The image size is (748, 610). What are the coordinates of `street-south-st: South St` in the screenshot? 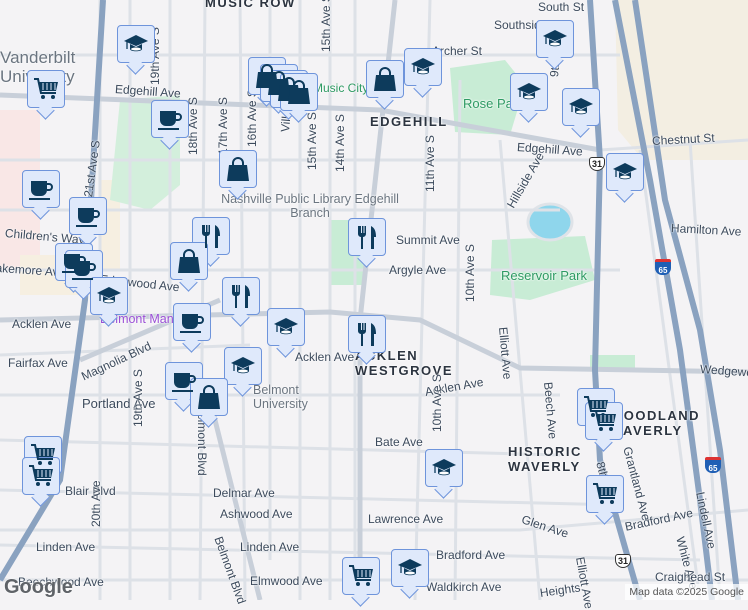 It's located at (561, 7).